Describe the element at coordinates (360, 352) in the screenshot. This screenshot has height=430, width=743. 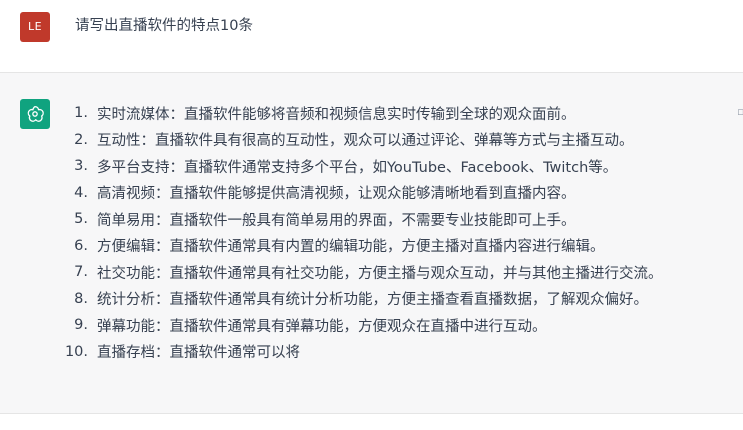
I see `list-item: 10. 直播存档：直播软件通常可以将` at that location.